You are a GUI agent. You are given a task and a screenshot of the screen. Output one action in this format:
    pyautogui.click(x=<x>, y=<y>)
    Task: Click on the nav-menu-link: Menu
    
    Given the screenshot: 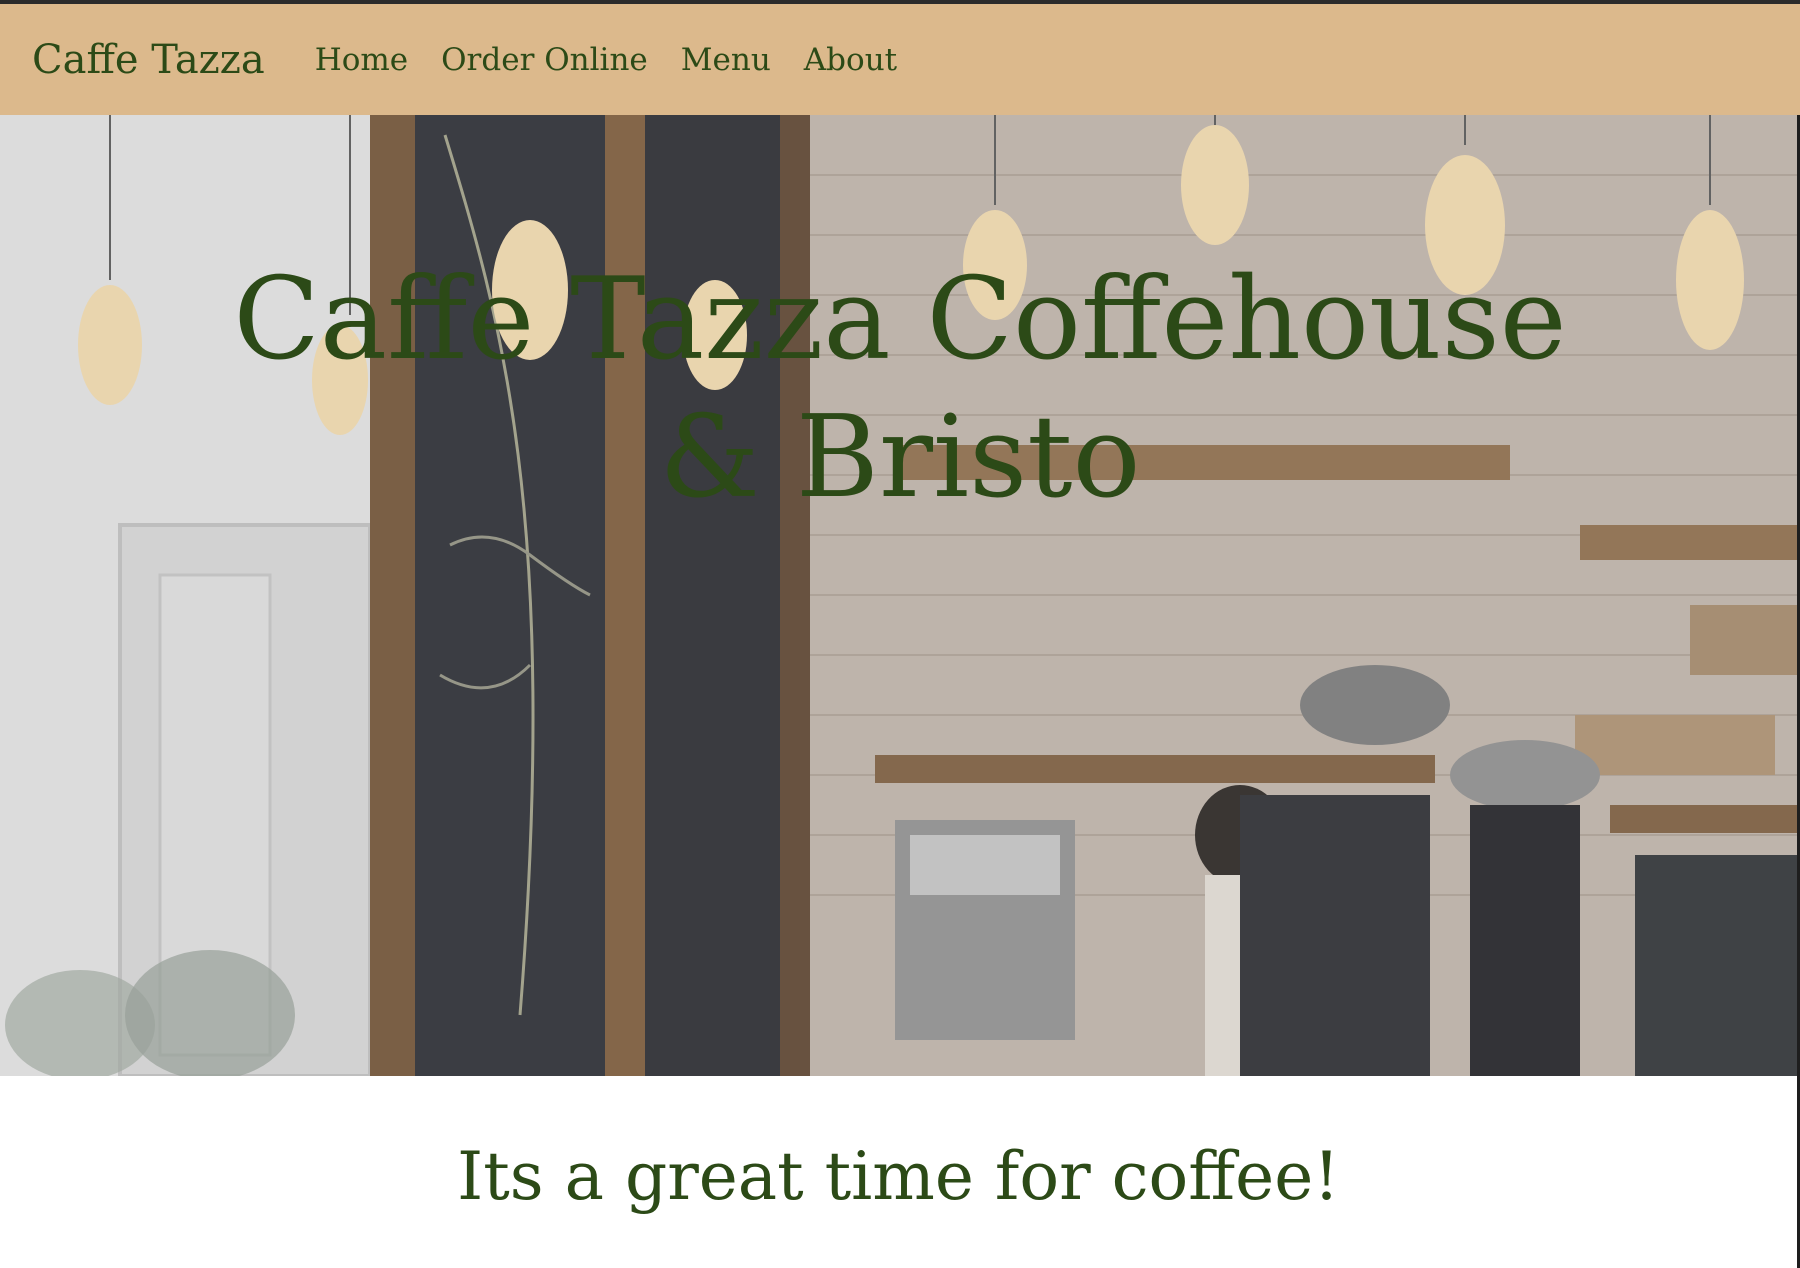 What is the action you would take?
    pyautogui.click(x=726, y=60)
    